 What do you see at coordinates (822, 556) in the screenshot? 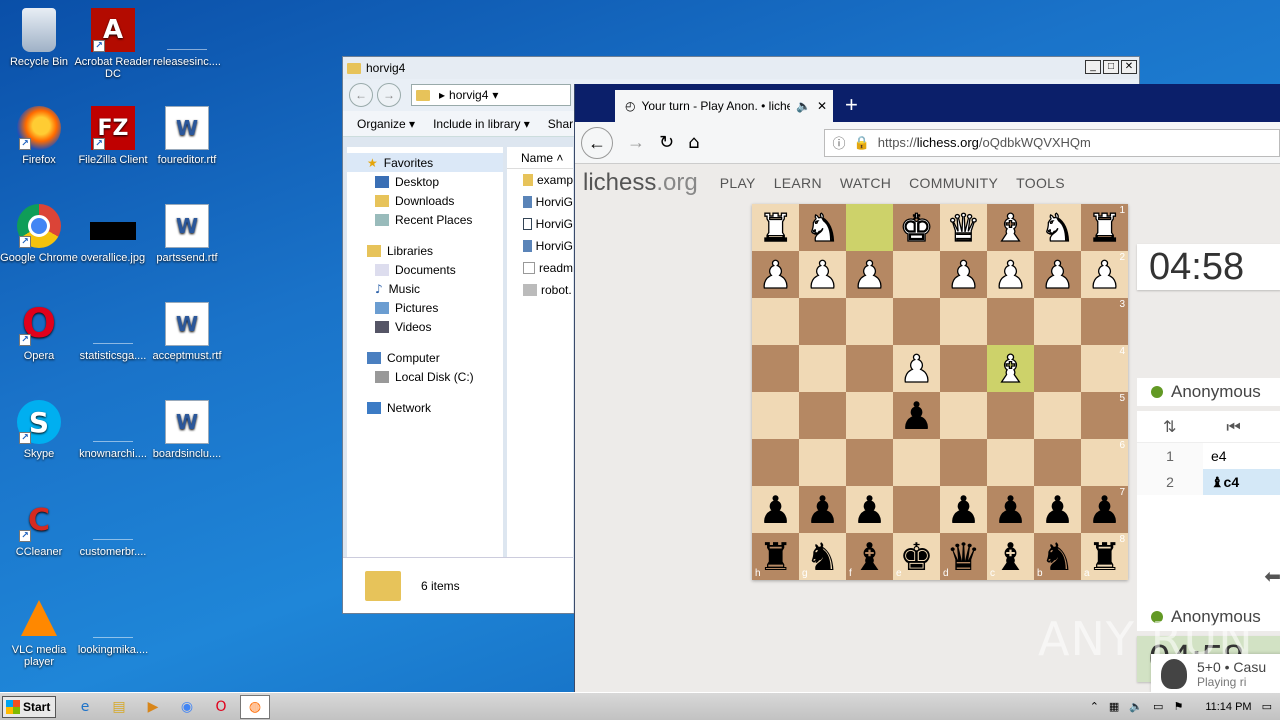
I see `board-square: ♞ g` at bounding box center [822, 556].